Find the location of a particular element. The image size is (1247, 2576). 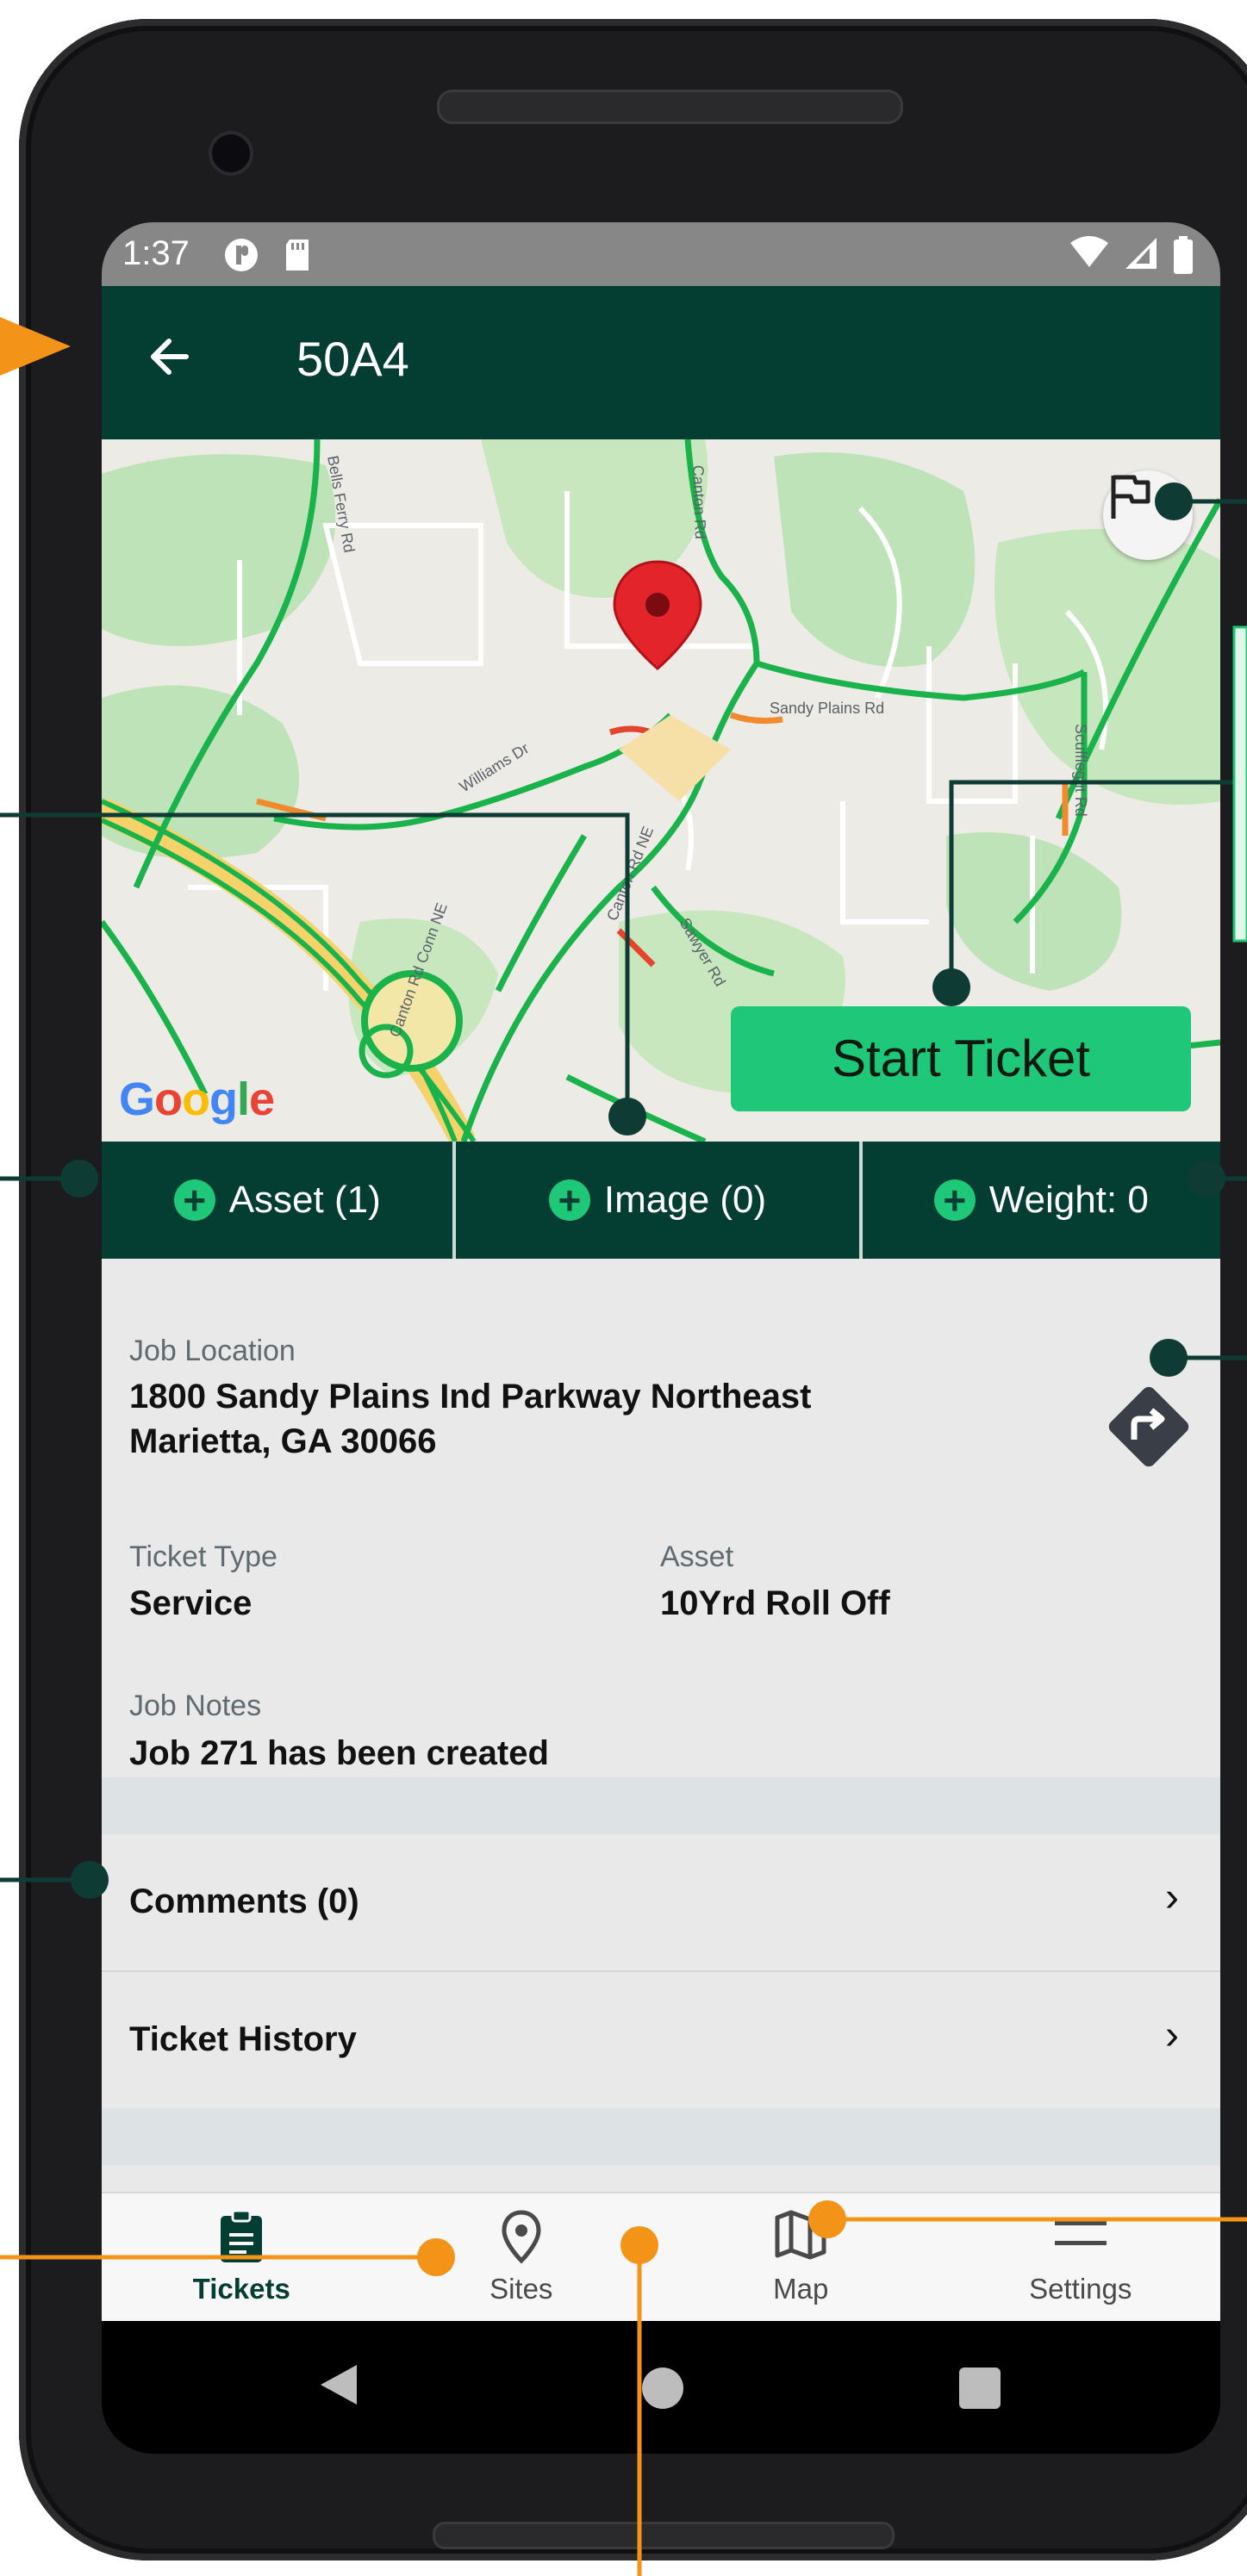

nav-map-label: Map is located at coordinates (801, 2289).